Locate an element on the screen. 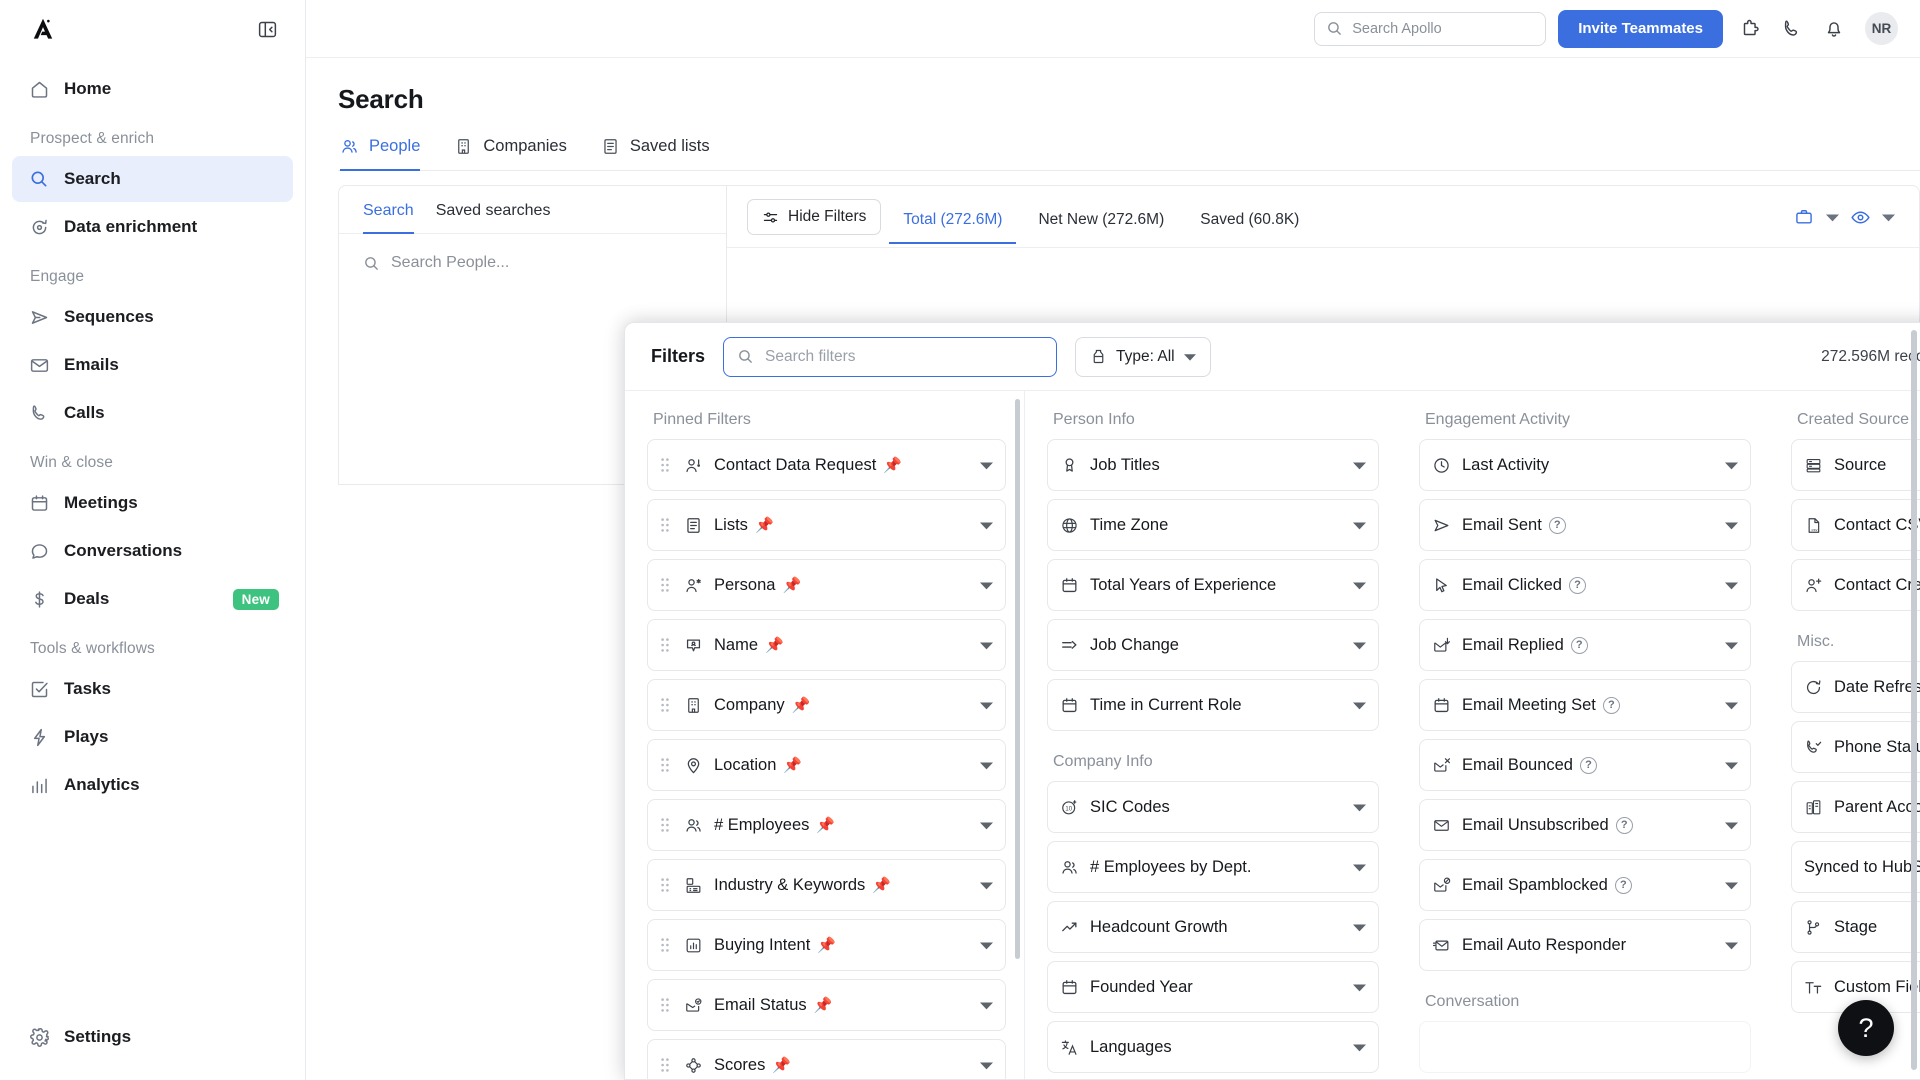  filter-row-headcount-growth: Headcount Growth is located at coordinates (1213, 927).